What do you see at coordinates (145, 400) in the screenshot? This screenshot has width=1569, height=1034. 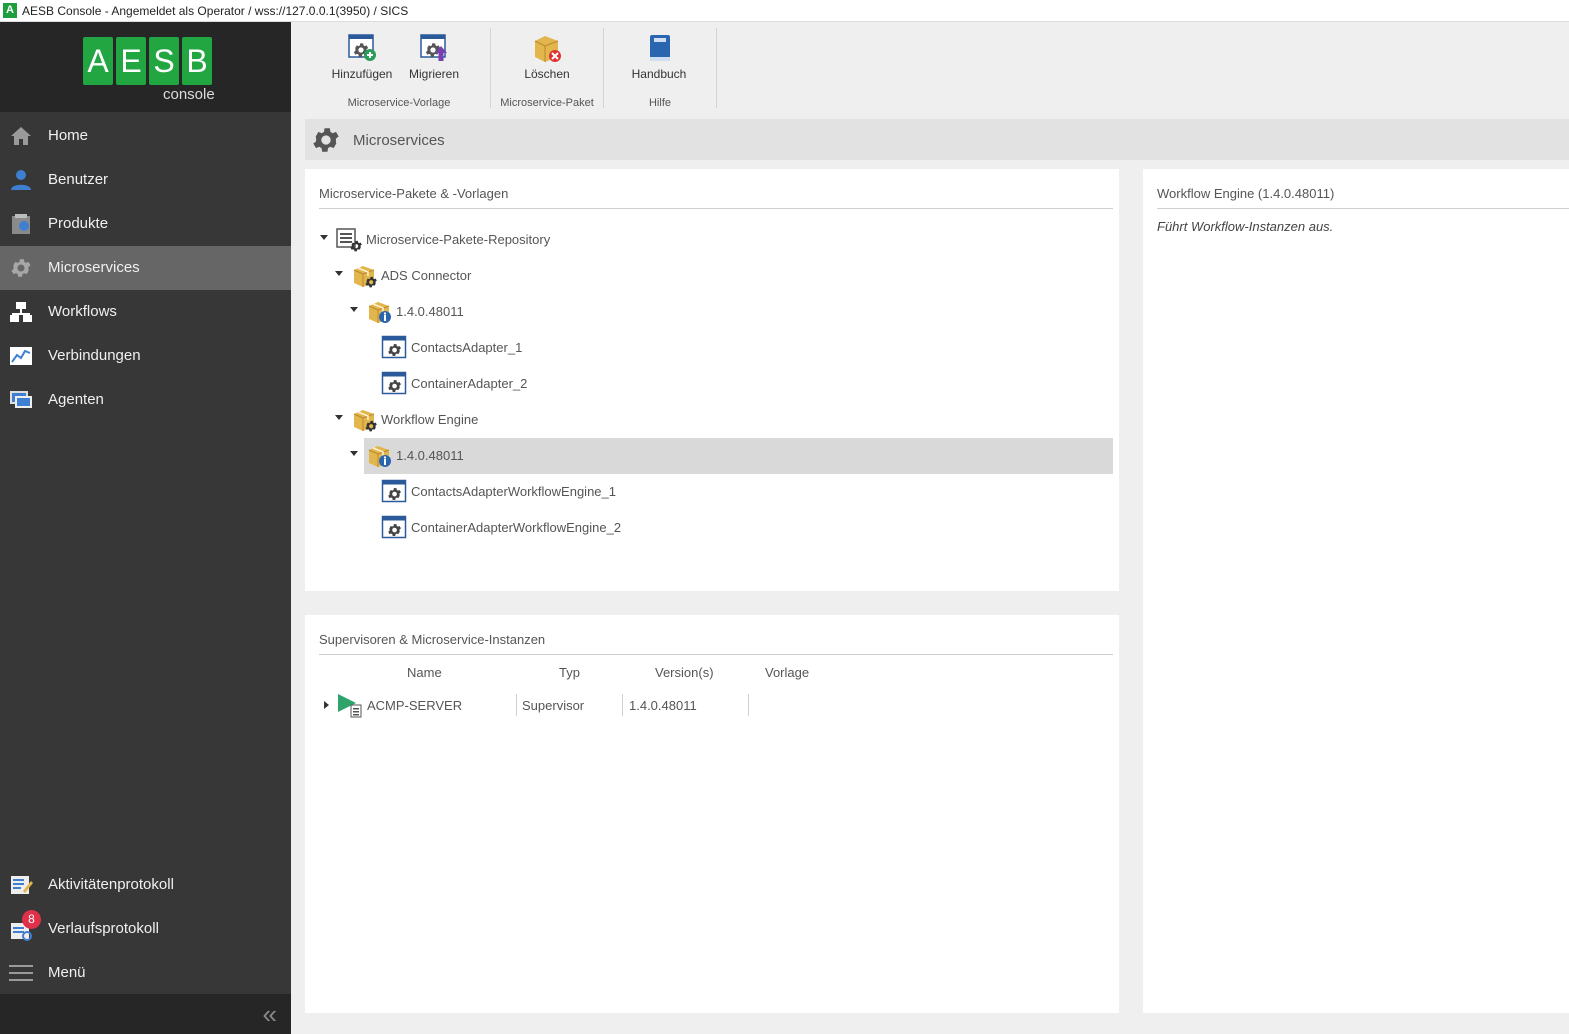 I see `sidebar-item-agenten: Agenten` at bounding box center [145, 400].